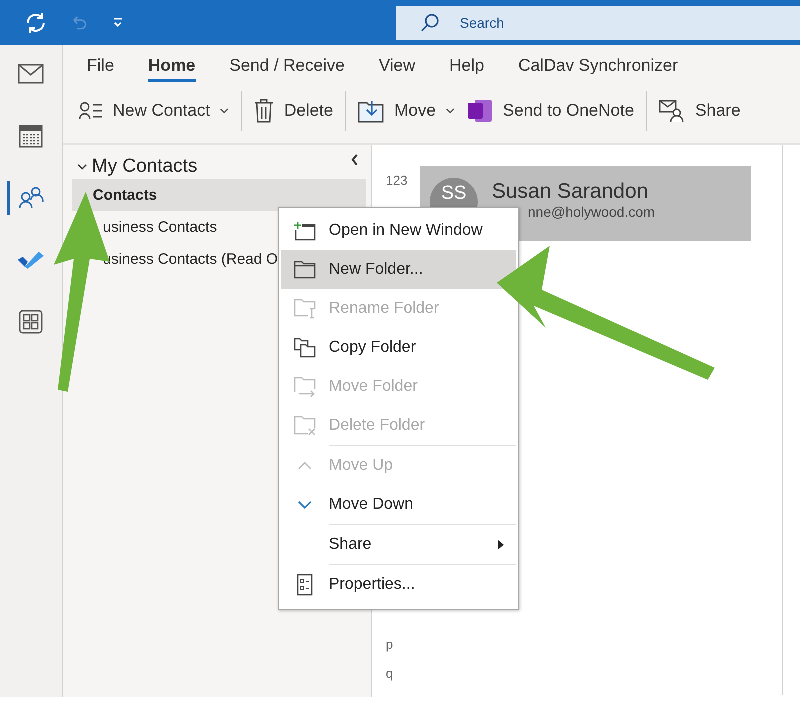 The width and height of the screenshot is (800, 712). Describe the element at coordinates (305, 466) in the screenshot. I see `chevron-up-icon` at that location.